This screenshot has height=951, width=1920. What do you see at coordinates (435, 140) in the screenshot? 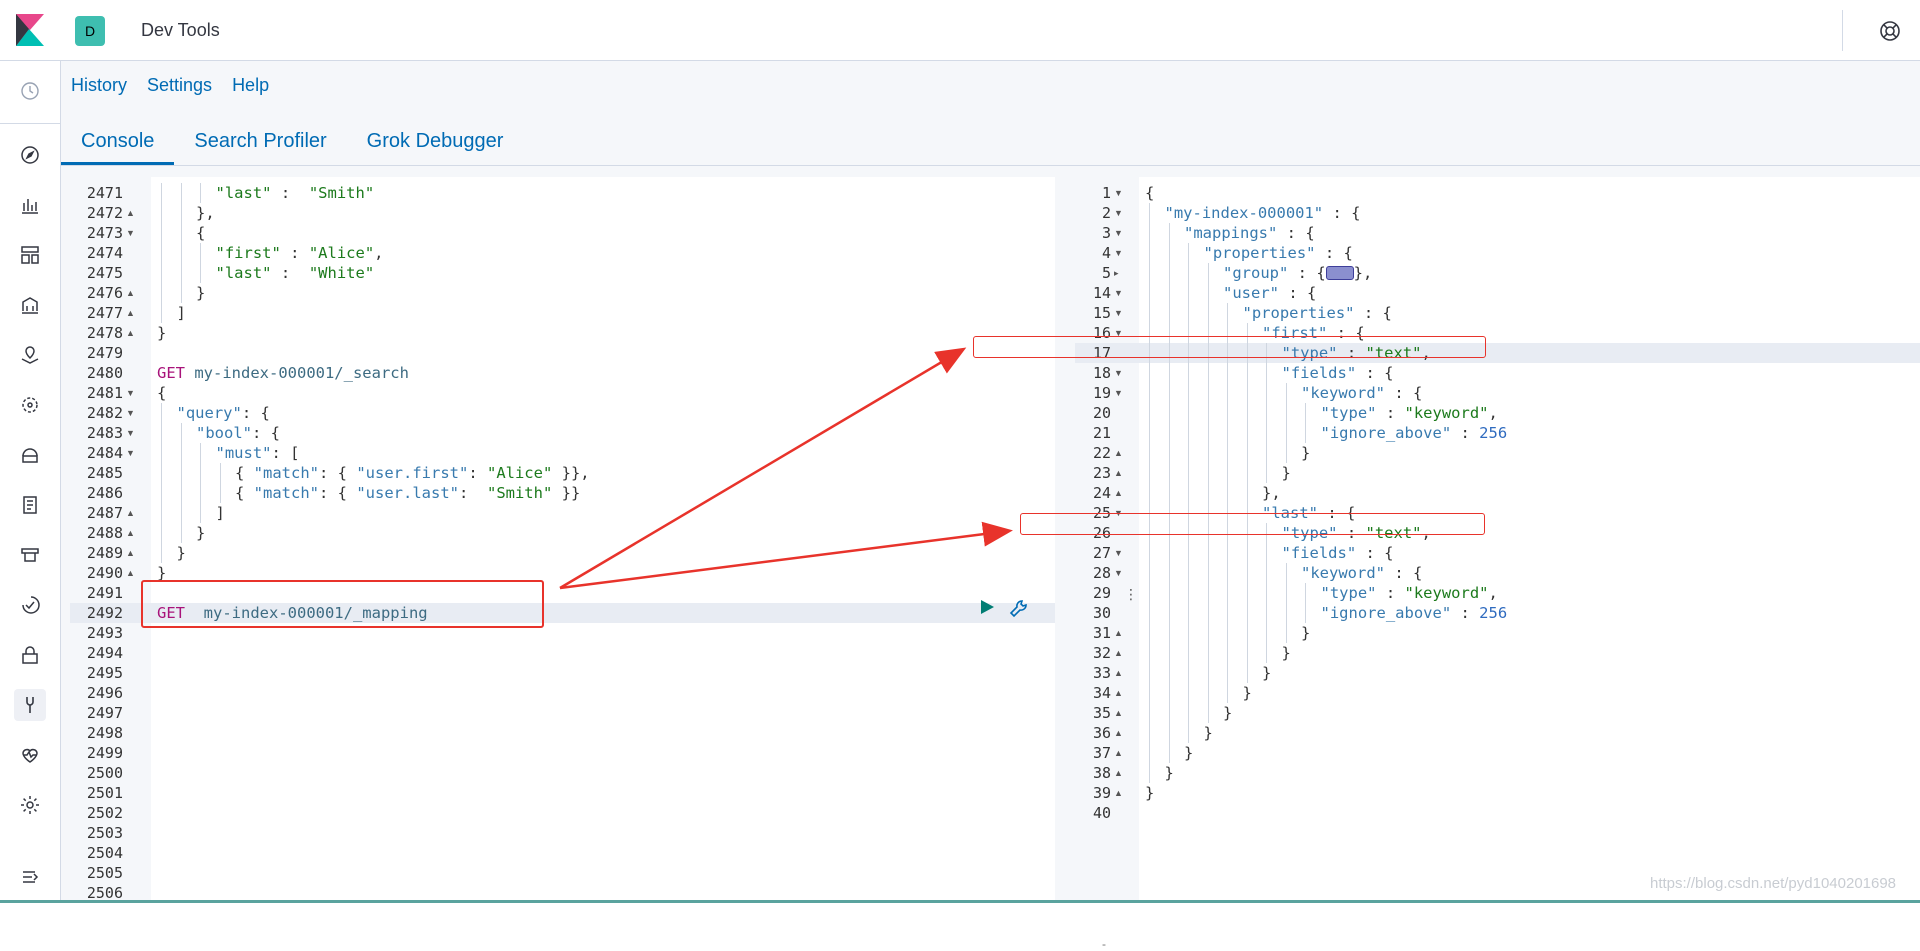
I see `tab-grok-debugger: Grok Debugger` at bounding box center [435, 140].